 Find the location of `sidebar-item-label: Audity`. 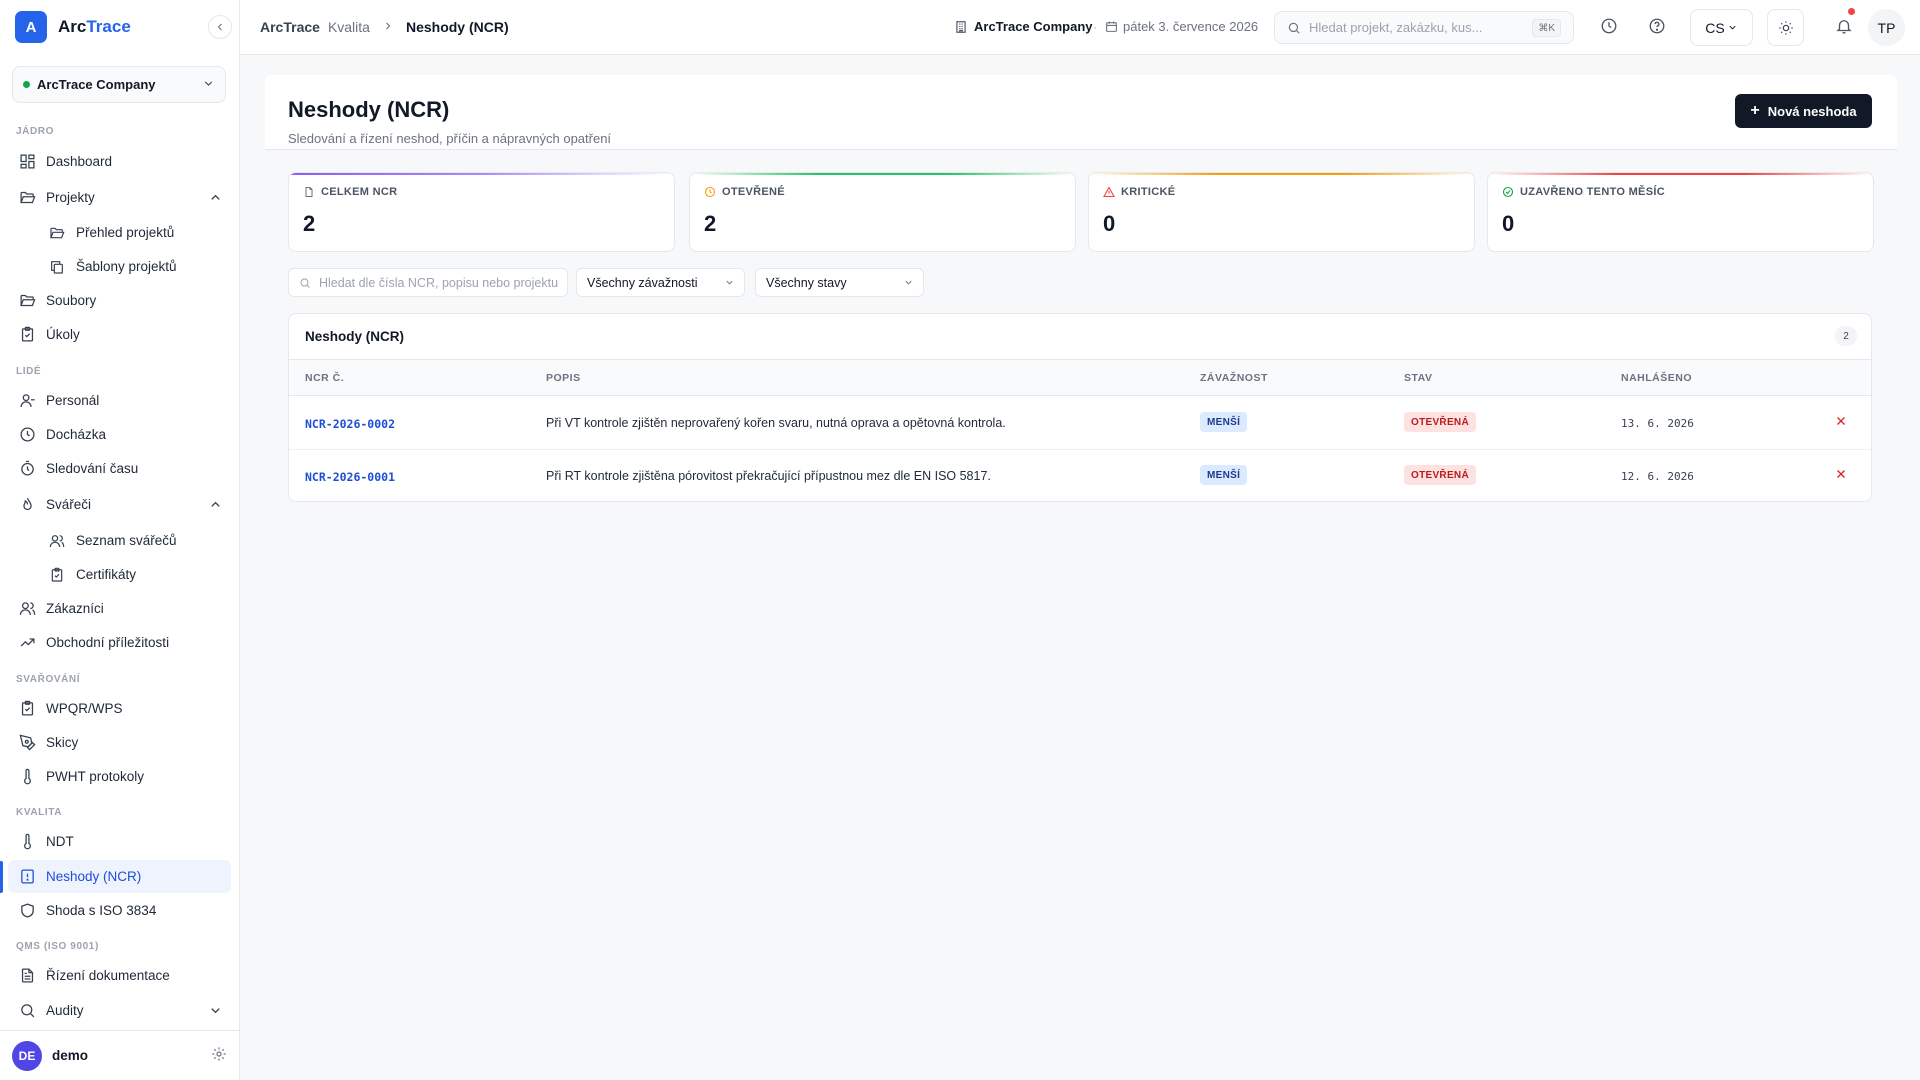

sidebar-item-label: Audity is located at coordinates (65, 1010).